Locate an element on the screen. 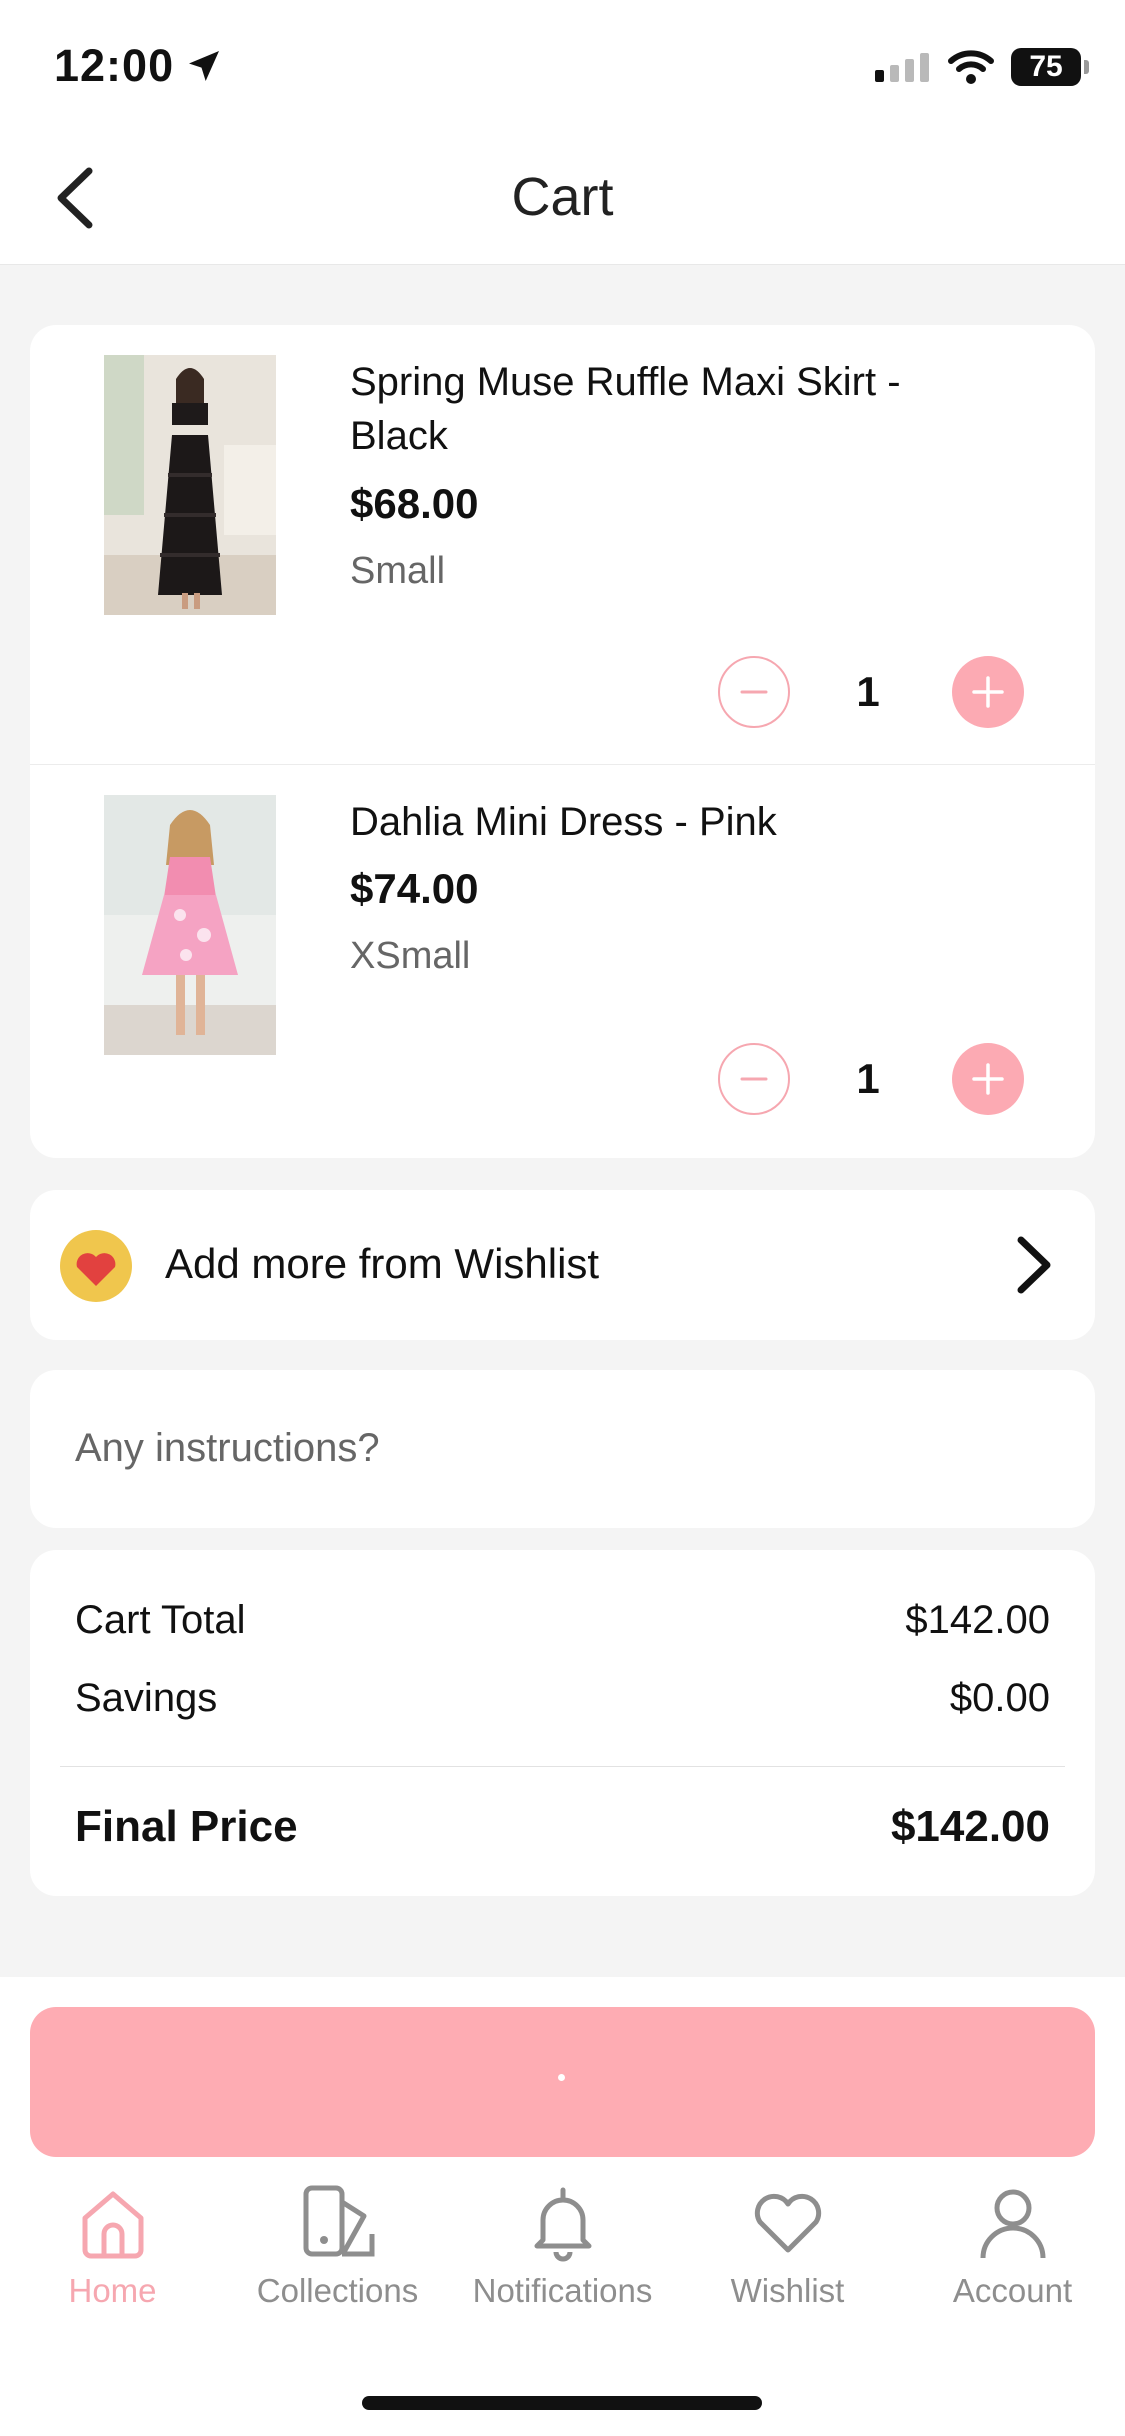 The image size is (1125, 2436). savings-value: $0.00 is located at coordinates (999, 1698).